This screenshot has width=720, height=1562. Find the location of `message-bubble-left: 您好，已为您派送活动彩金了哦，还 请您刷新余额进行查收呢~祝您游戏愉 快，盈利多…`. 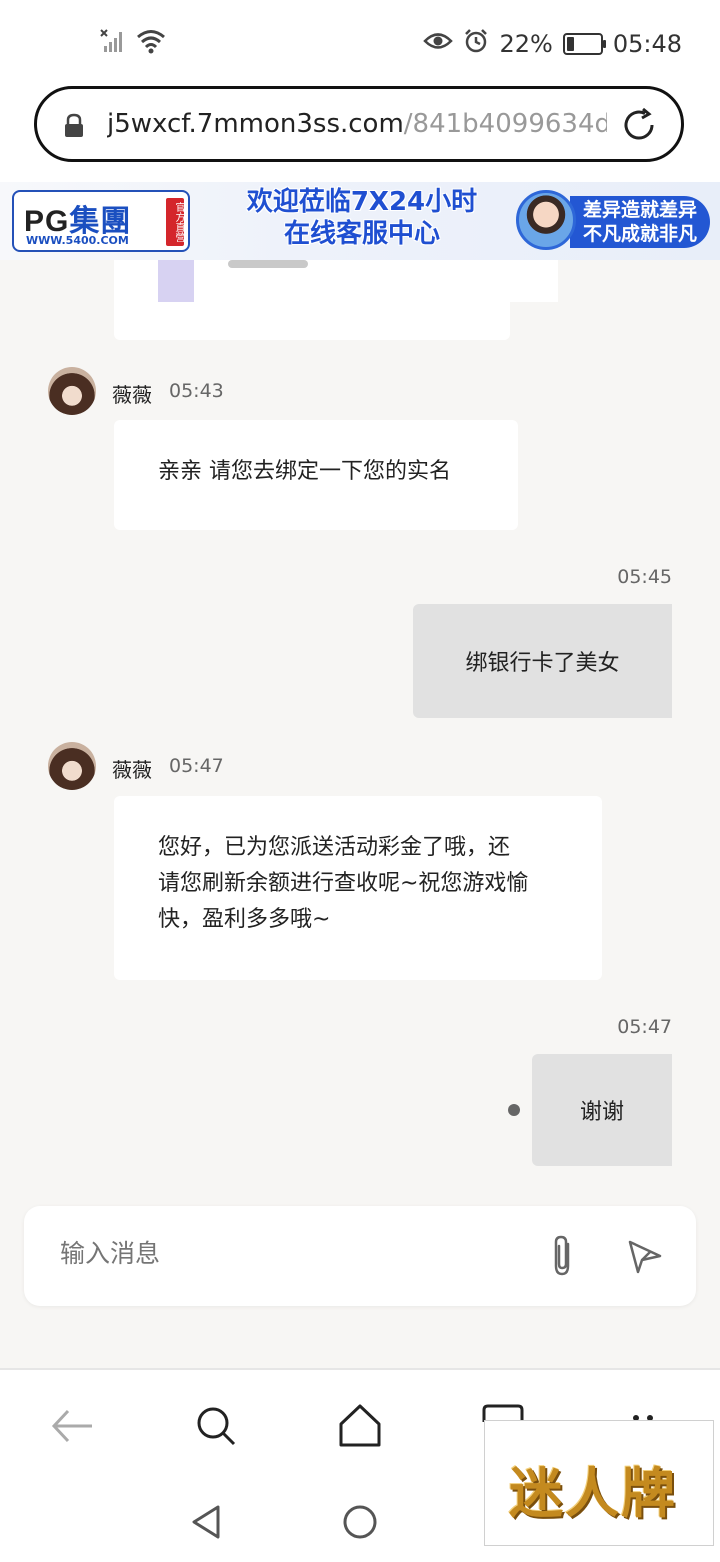

message-bubble-left: 您好，已为您派送活动彩金了哦，还 请您刷新余额进行查收呢~祝您游戏愉 快，盈利多… is located at coordinates (358, 888).